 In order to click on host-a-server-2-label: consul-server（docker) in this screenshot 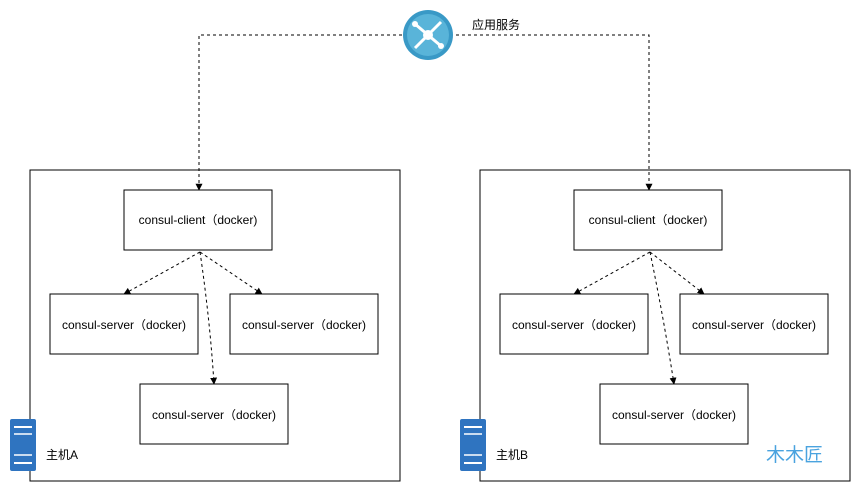, I will do `click(304, 325)`.